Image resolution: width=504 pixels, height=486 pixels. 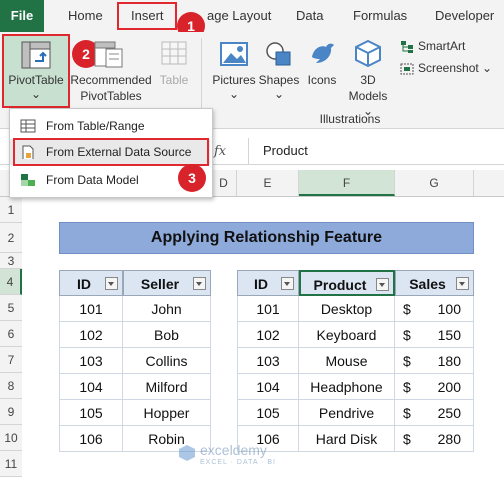 I want to click on shapes-button: Shapes ⌄, so click(x=279, y=71).